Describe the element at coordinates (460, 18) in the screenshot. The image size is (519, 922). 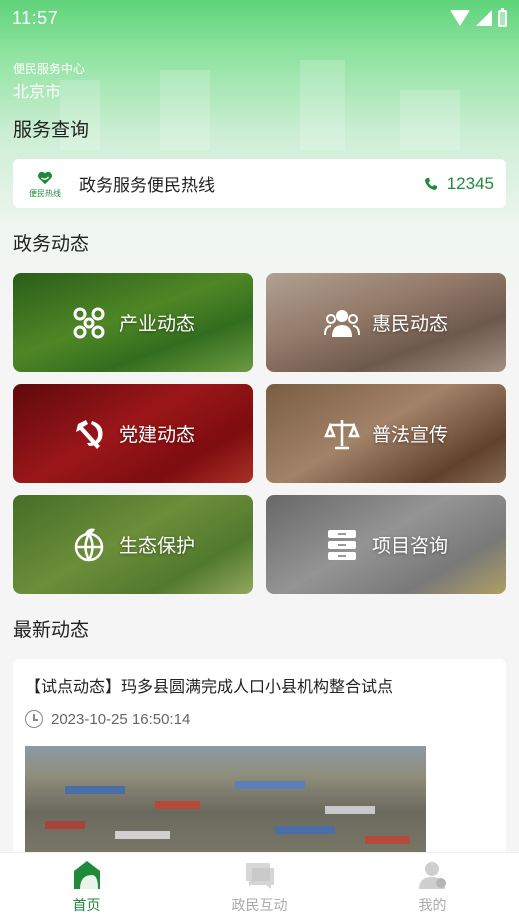
I see `wifi-icon` at that location.